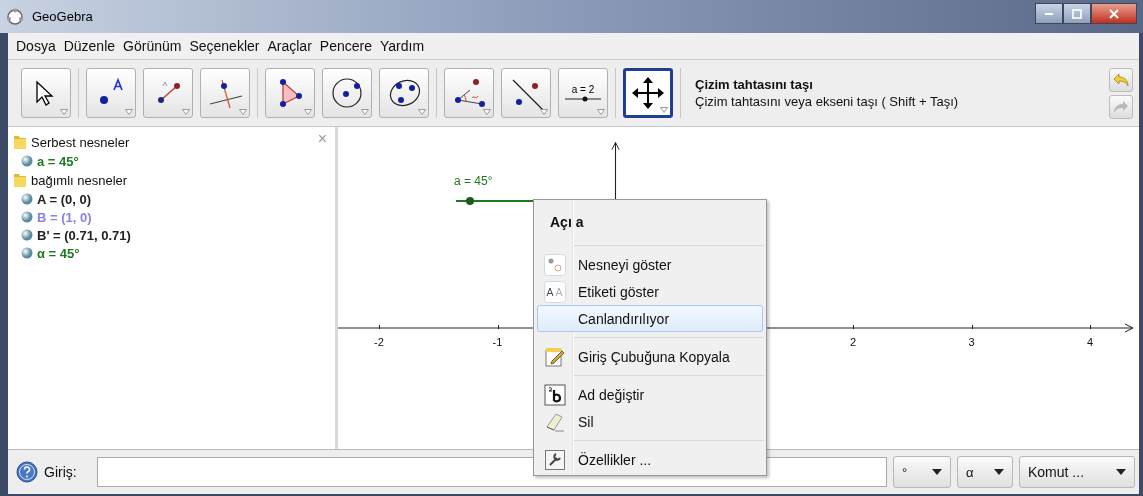 Image resolution: width=1143 pixels, height=496 pixels. Describe the element at coordinates (64, 199) in the screenshot. I see `object-entry: A = (0, 0)` at that location.